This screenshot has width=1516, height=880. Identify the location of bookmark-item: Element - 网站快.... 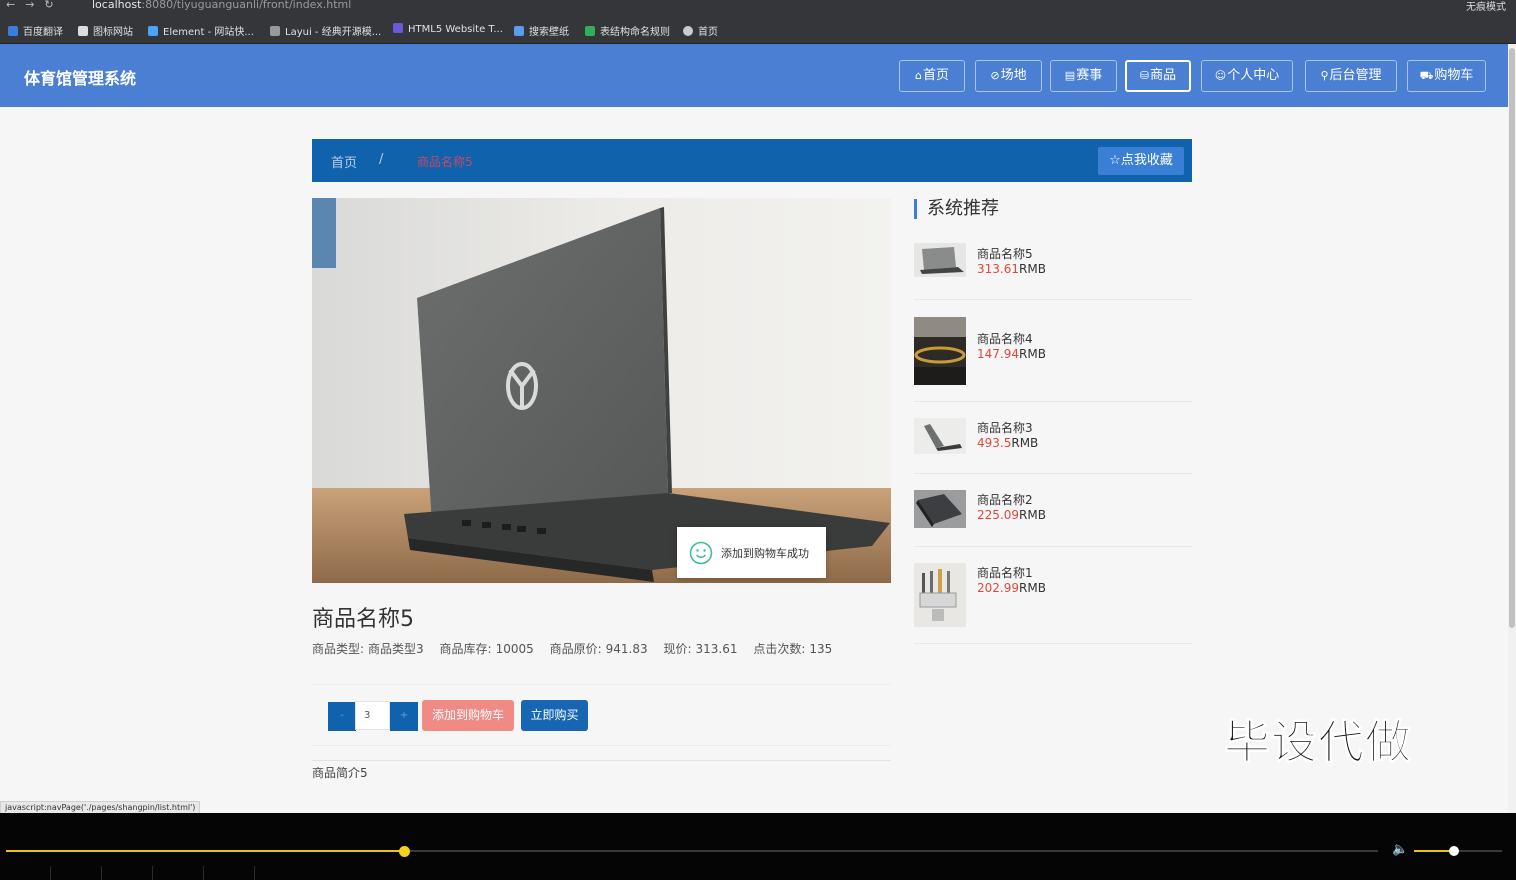
(201, 30).